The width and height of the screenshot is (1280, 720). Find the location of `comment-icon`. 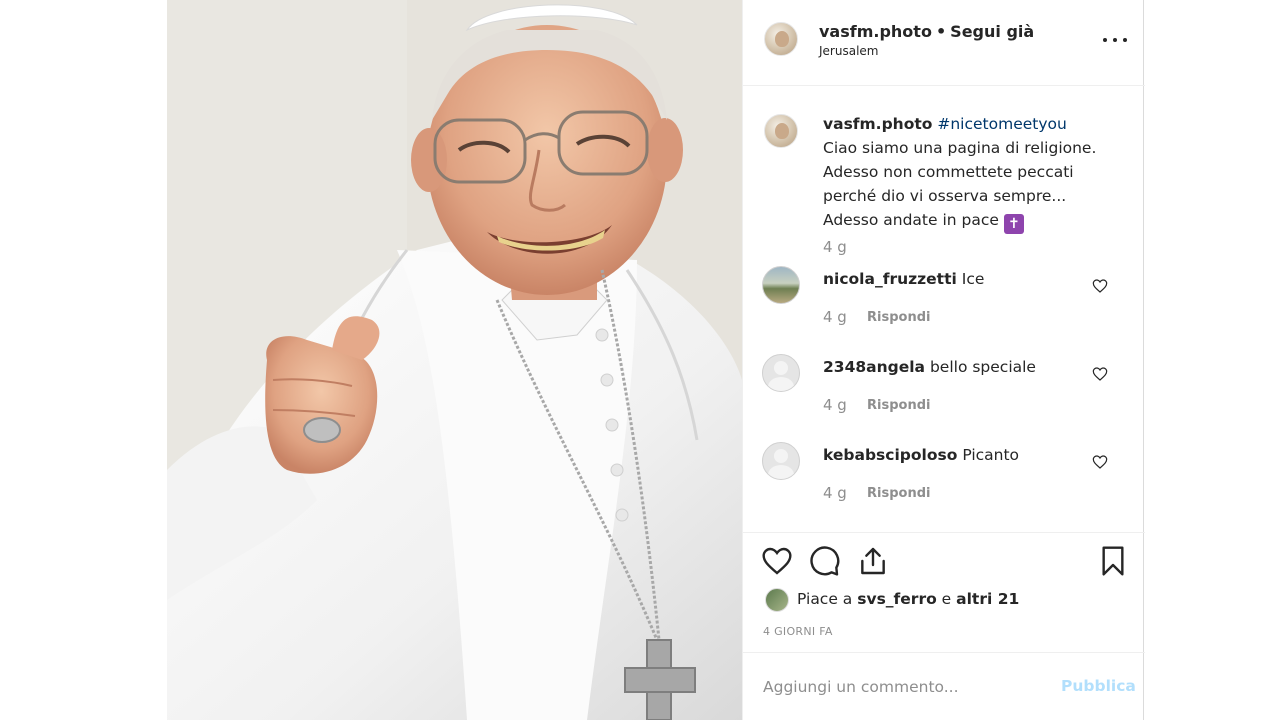

comment-icon is located at coordinates (825, 561).